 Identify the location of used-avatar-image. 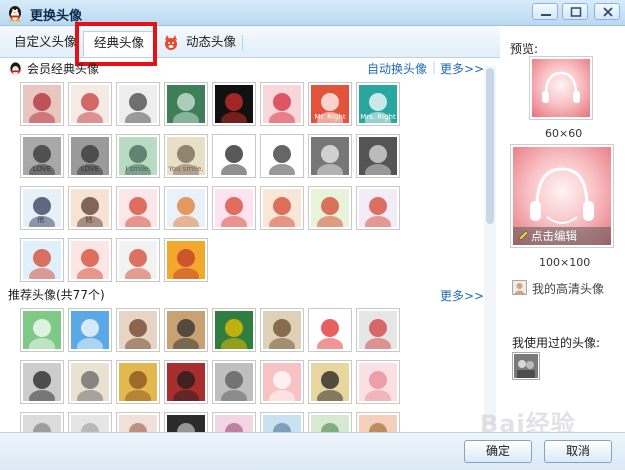
(526, 366).